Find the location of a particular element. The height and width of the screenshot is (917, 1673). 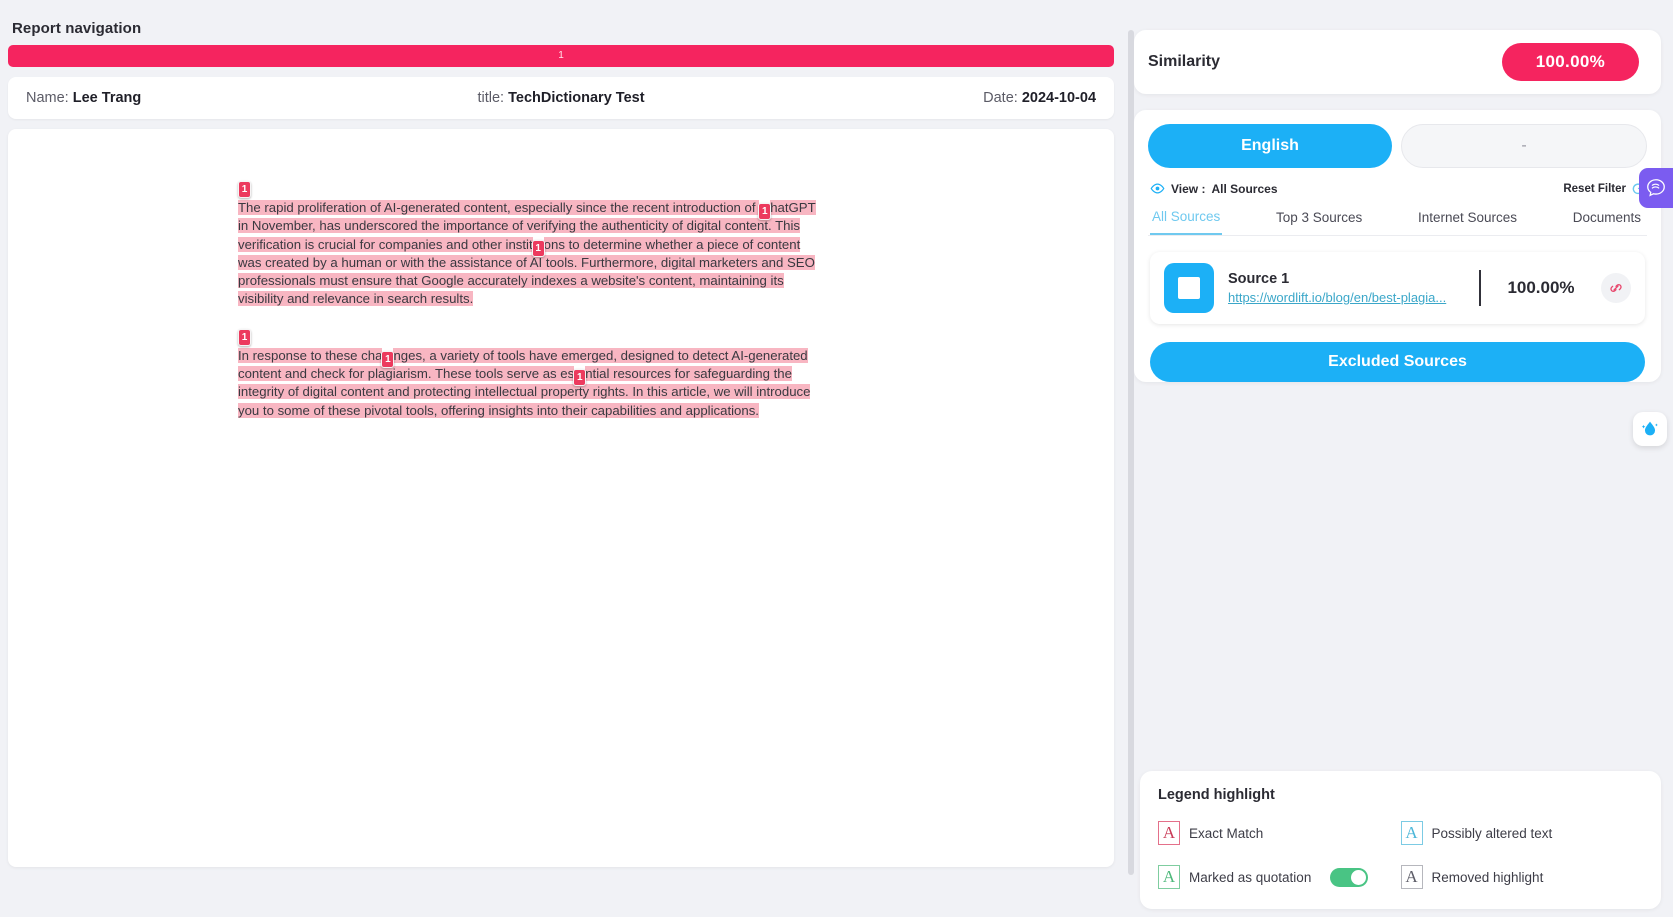

source-match-percent: 100.00% is located at coordinates (1541, 287).